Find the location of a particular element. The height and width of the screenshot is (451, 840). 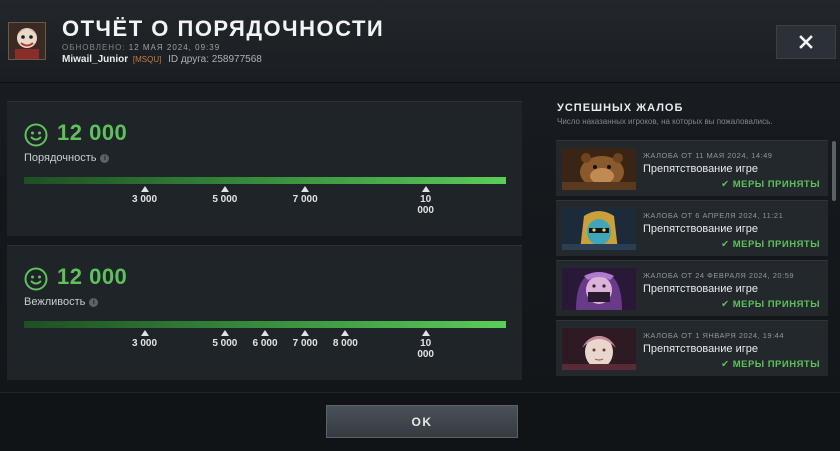

updated-label: ОБНОВЛЕНО: is located at coordinates (94, 47).